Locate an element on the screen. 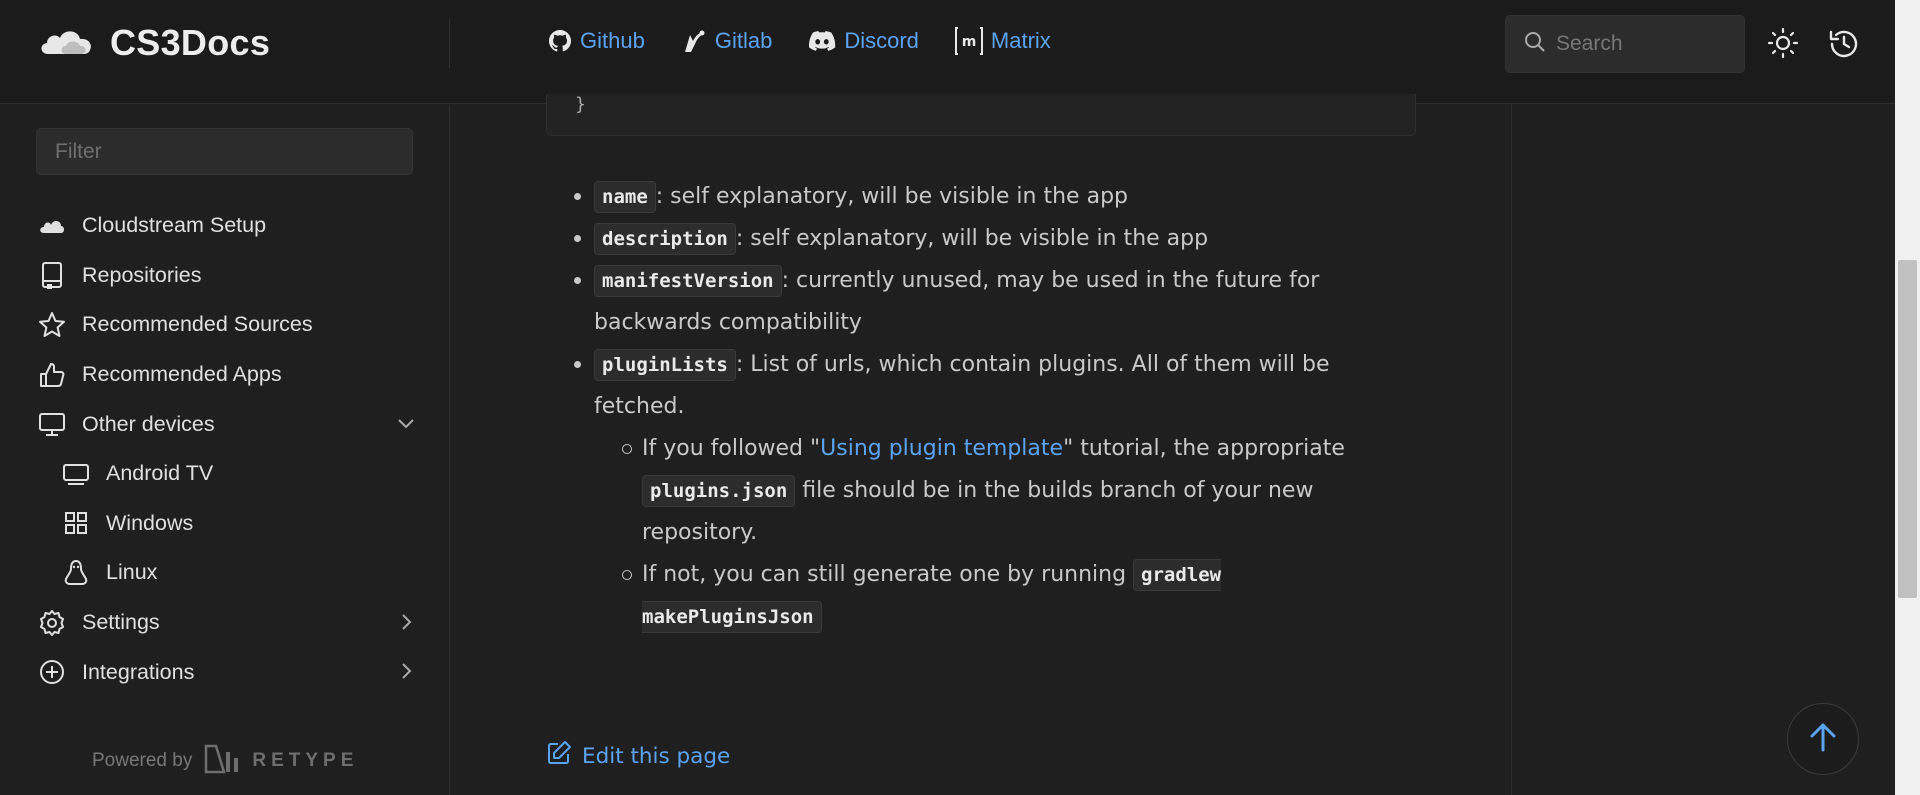 This screenshot has height=795, width=1920. matrix-icon: m is located at coordinates (968, 41).